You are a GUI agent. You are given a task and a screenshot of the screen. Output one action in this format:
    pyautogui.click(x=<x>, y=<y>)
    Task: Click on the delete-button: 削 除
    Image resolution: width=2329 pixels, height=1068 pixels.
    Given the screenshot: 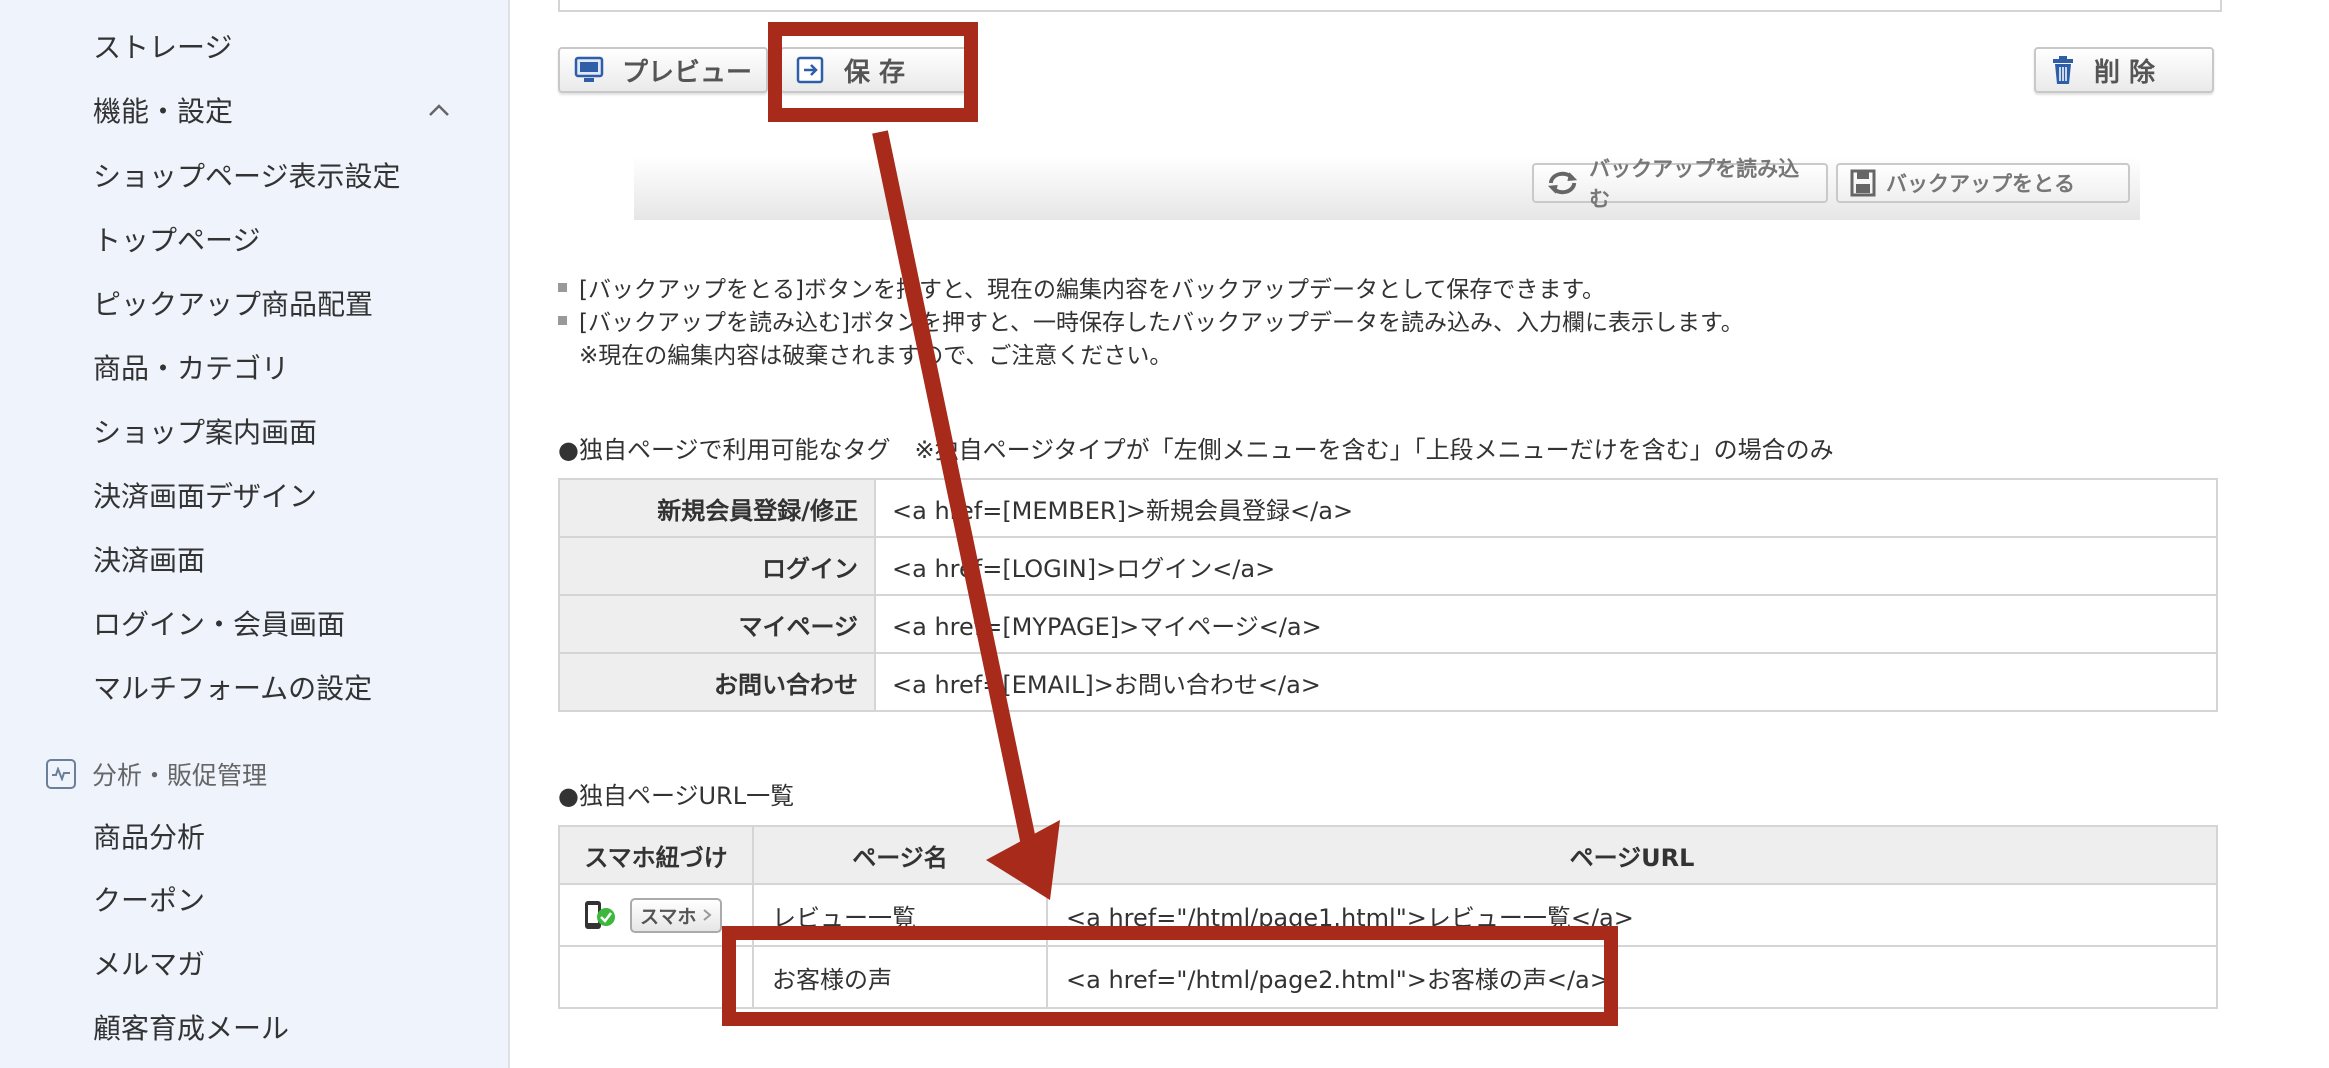 What is the action you would take?
    pyautogui.click(x=2124, y=70)
    